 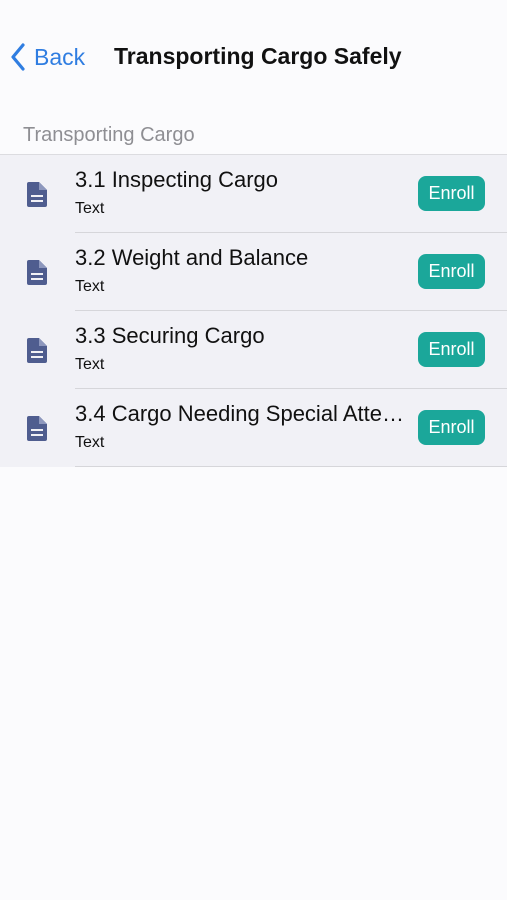 What do you see at coordinates (60, 56) in the screenshot?
I see `back-label: Back` at bounding box center [60, 56].